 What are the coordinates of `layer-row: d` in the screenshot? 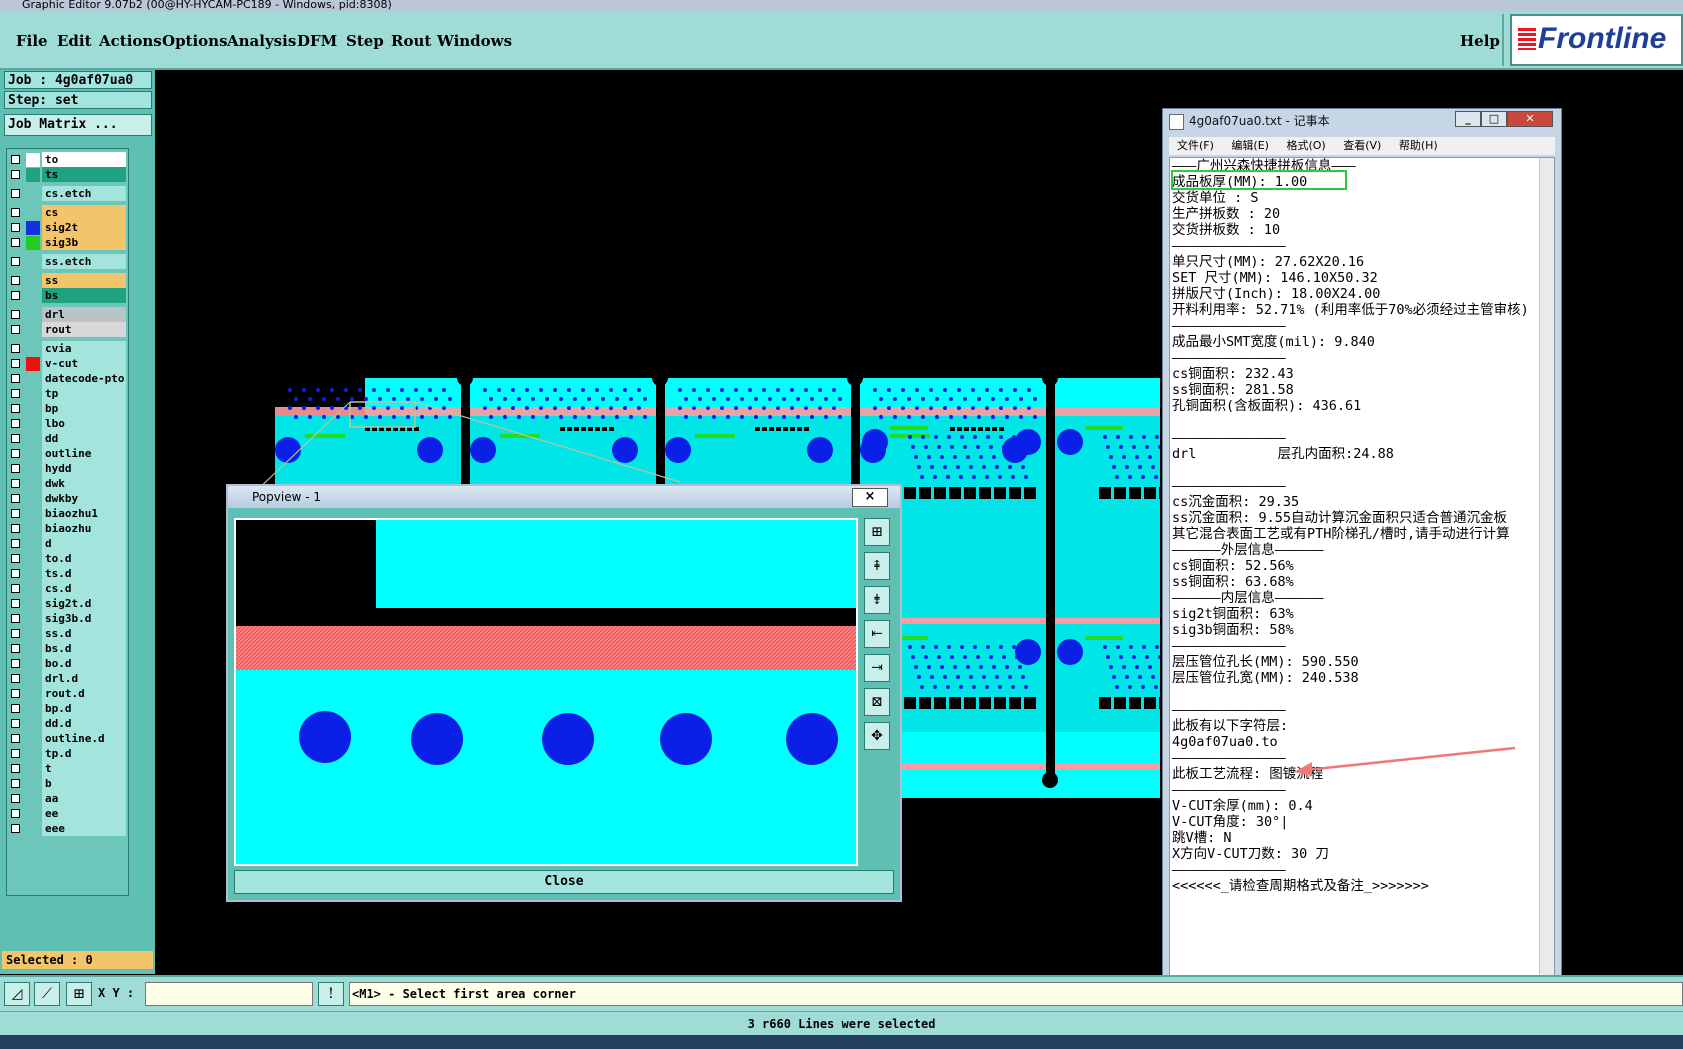 It's located at (67, 544).